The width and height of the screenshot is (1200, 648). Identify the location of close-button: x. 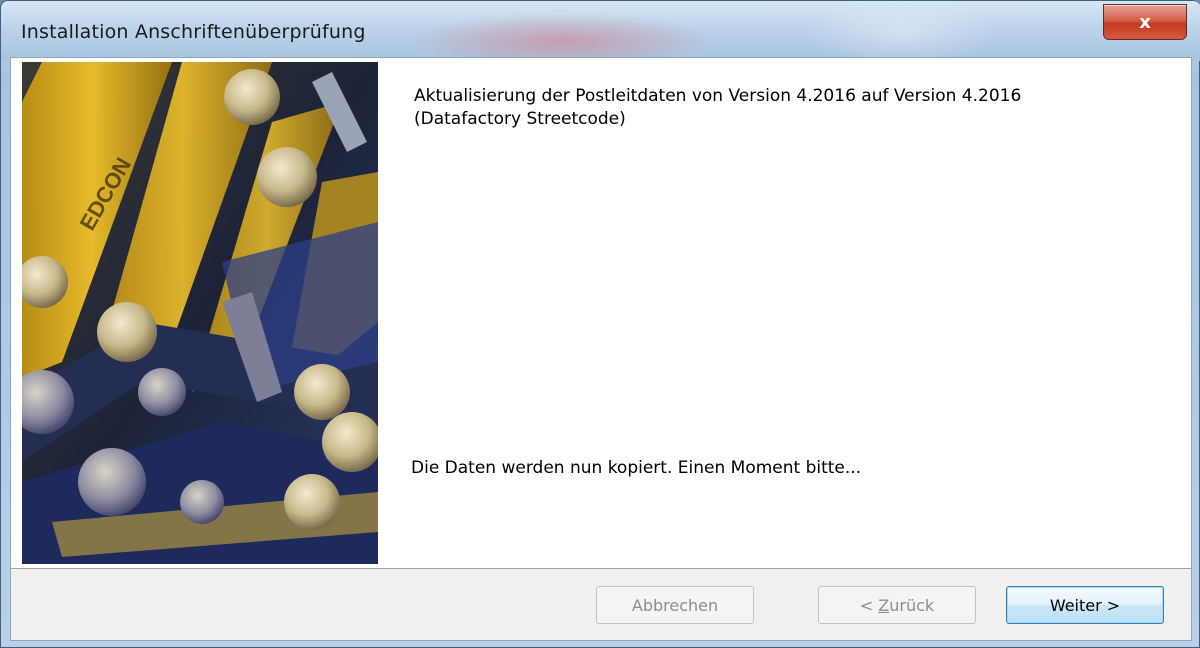
(1145, 22).